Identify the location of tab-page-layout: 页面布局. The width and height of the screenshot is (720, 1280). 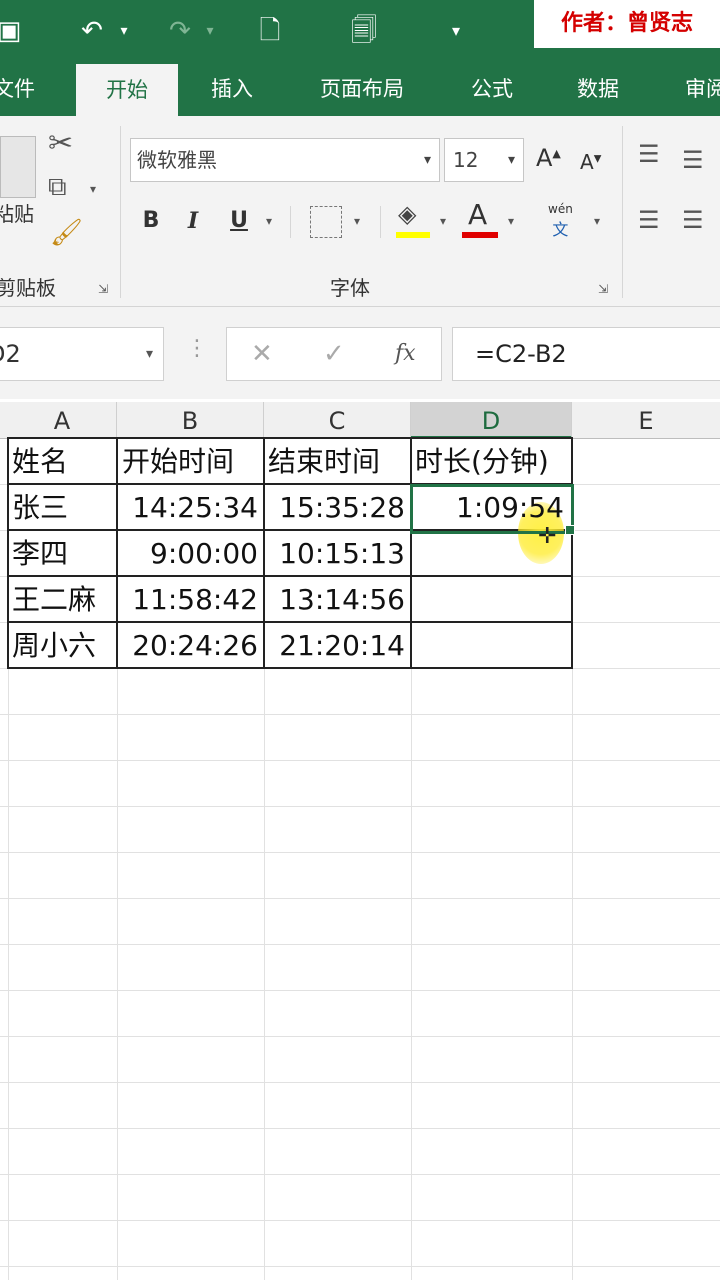
(362, 89).